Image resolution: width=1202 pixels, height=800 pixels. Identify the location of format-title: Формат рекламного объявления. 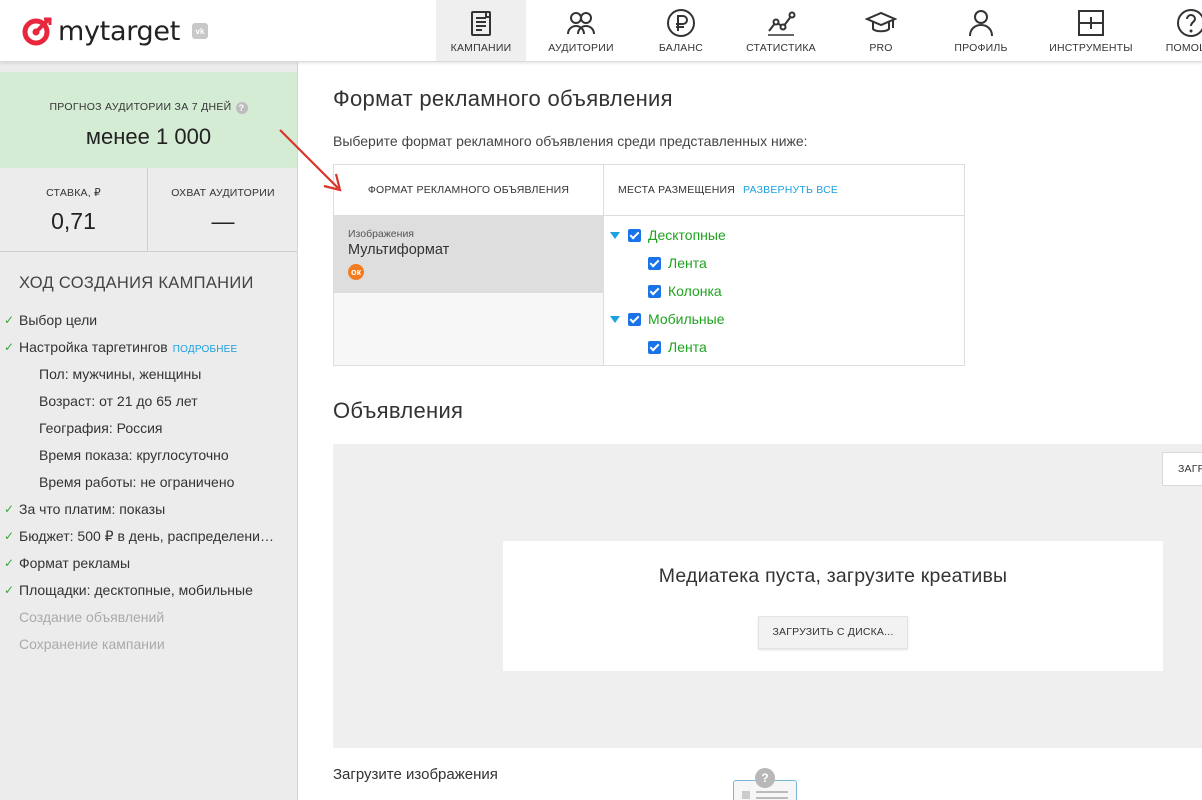
(503, 98).